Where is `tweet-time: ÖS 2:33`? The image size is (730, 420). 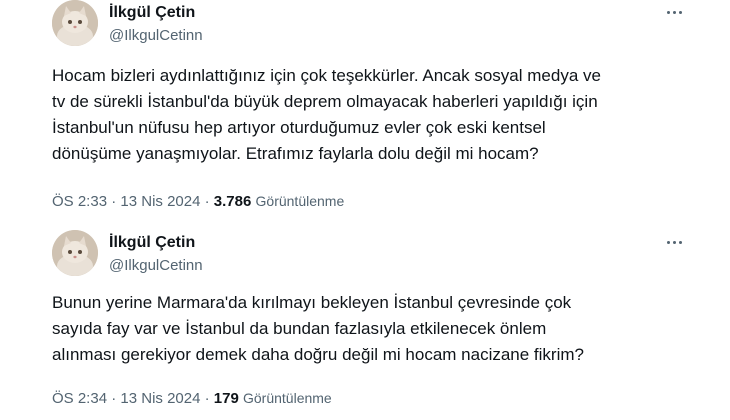
tweet-time: ÖS 2:33 is located at coordinates (79, 201).